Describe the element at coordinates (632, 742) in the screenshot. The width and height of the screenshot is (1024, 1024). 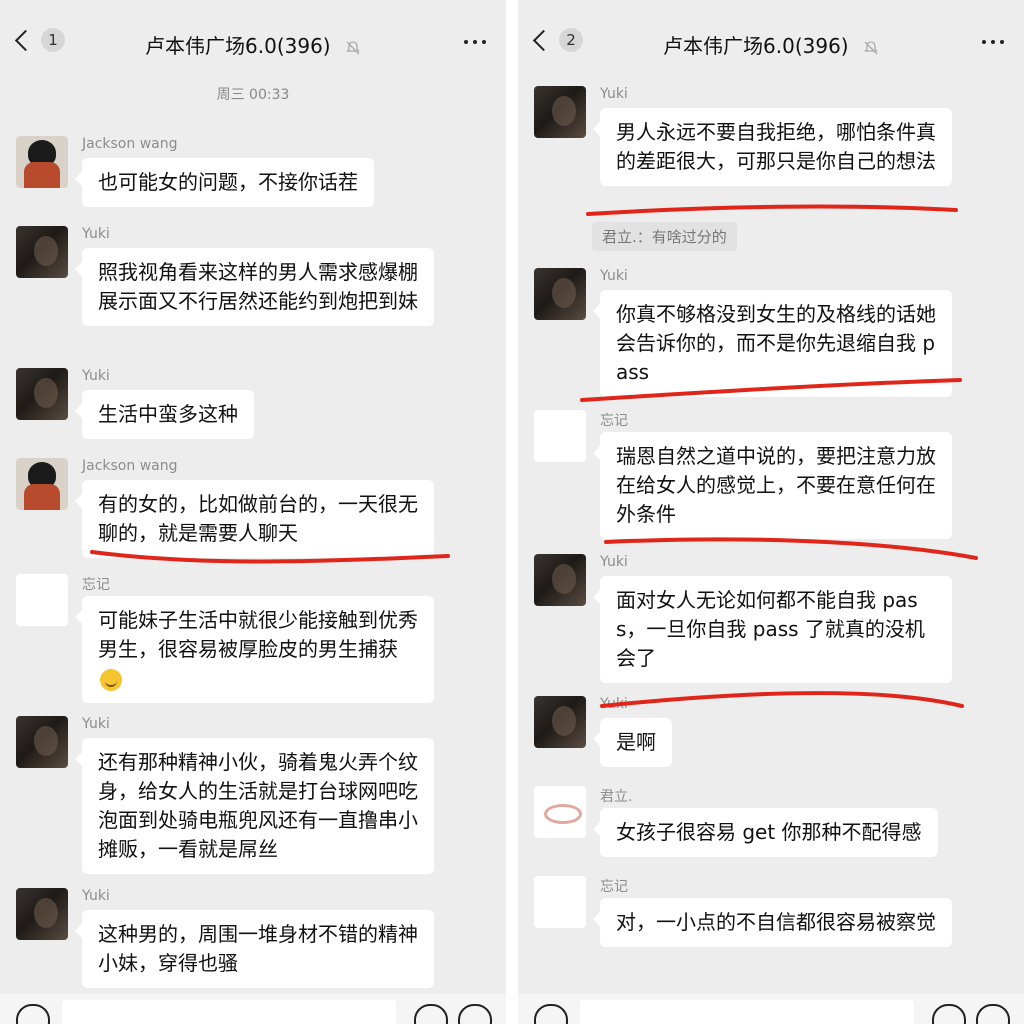
I see `message-bubble: 是啊` at that location.